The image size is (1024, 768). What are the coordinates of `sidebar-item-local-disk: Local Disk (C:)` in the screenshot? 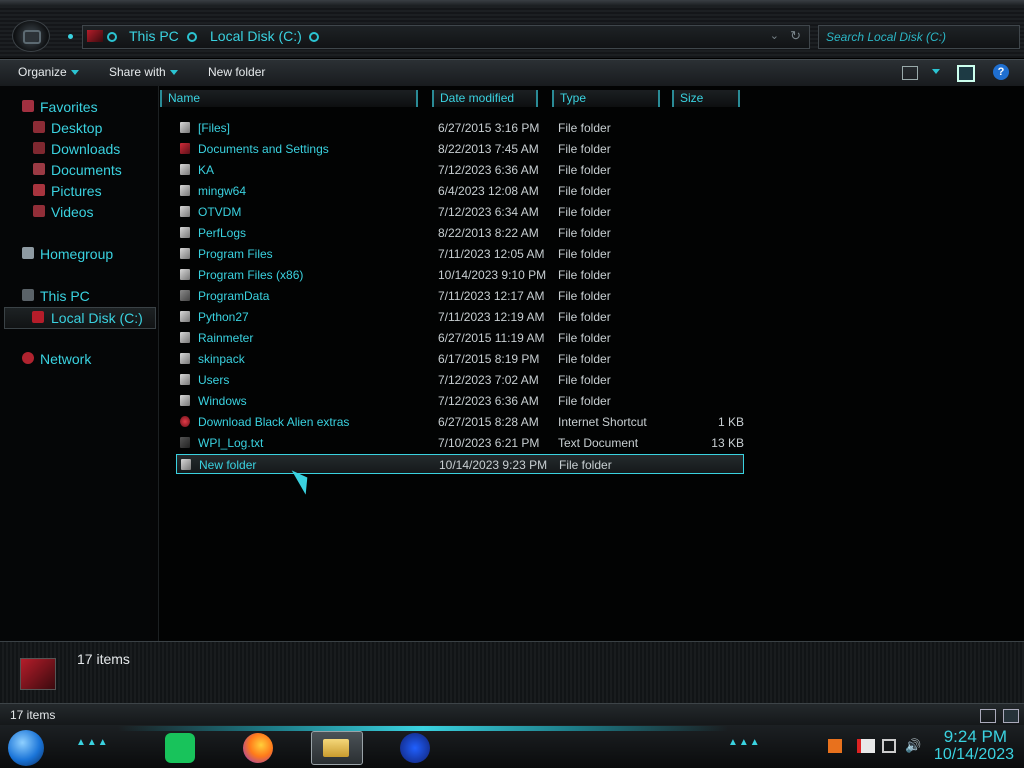 It's located at (80, 318).